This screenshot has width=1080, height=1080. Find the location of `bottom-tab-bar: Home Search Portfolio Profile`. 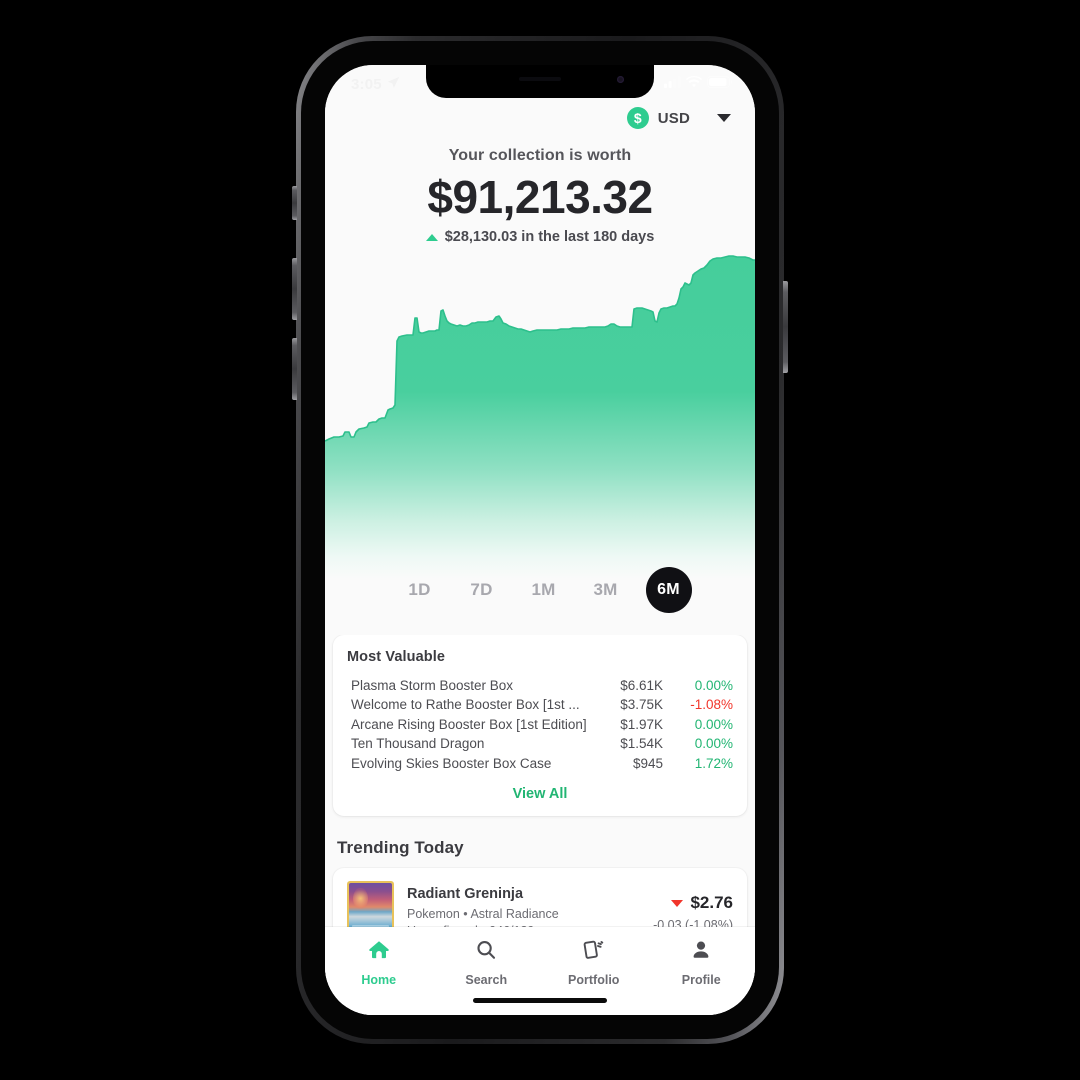

bottom-tab-bar: Home Search Portfolio Profile is located at coordinates (540, 971).